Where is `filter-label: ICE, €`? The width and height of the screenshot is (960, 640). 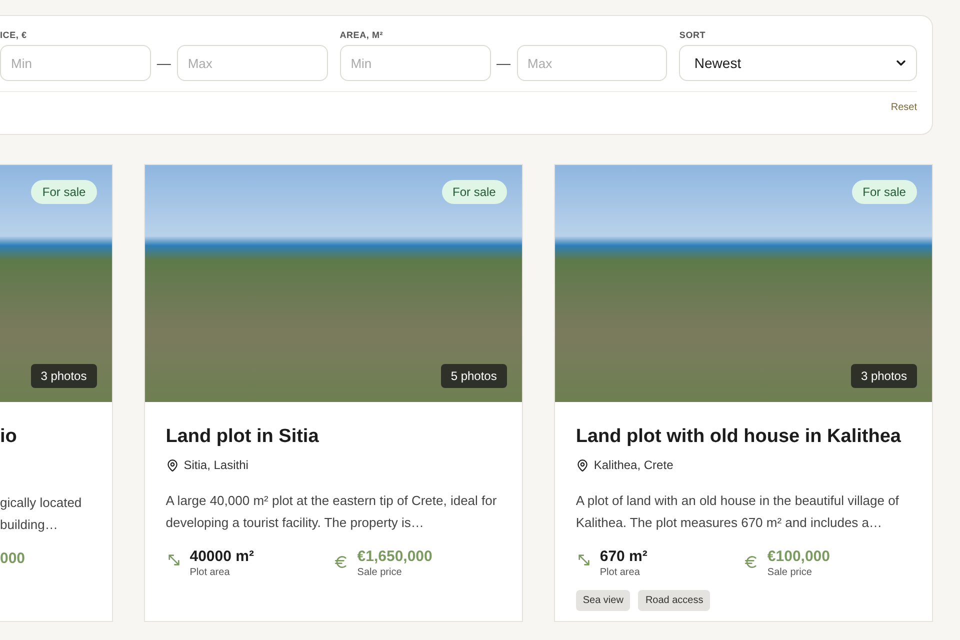
filter-label: ICE, € is located at coordinates (14, 35).